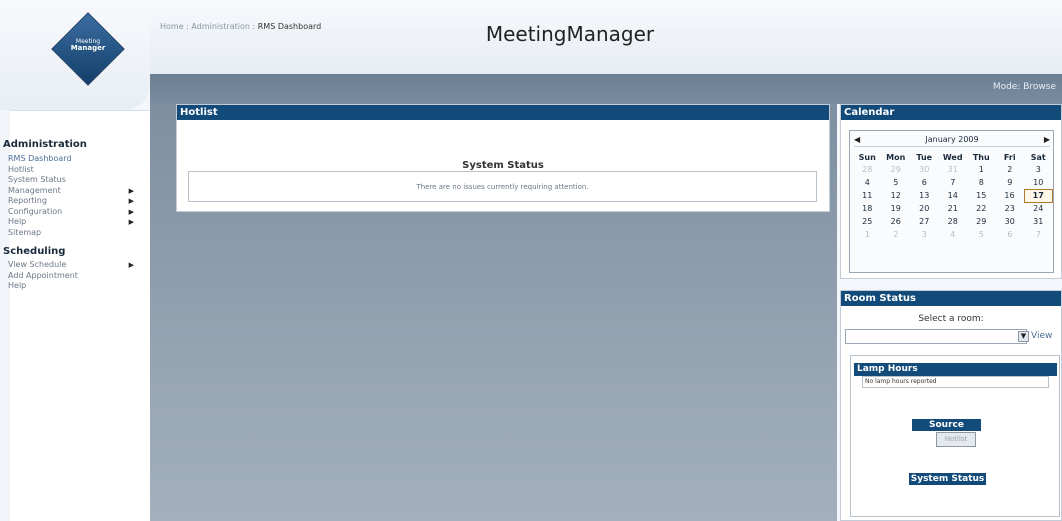  What do you see at coordinates (1038, 182) in the screenshot?
I see `calendar-day: 10` at bounding box center [1038, 182].